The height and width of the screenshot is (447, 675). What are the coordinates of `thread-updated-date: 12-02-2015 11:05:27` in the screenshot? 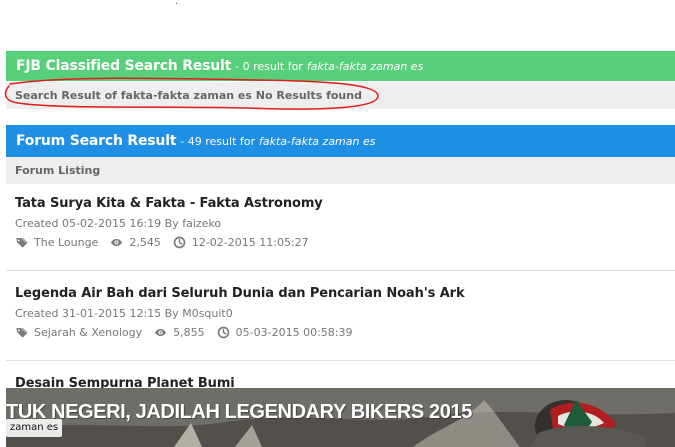 It's located at (250, 242).